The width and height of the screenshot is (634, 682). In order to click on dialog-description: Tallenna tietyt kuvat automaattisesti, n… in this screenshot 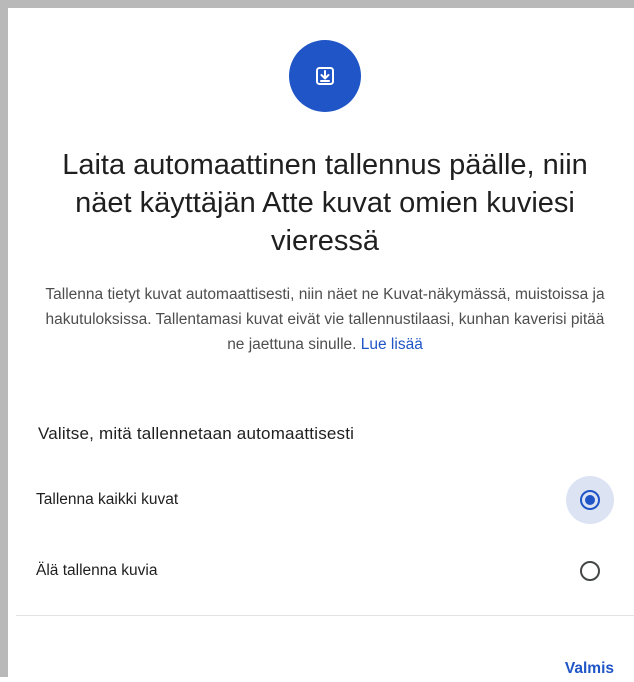, I will do `click(325, 319)`.